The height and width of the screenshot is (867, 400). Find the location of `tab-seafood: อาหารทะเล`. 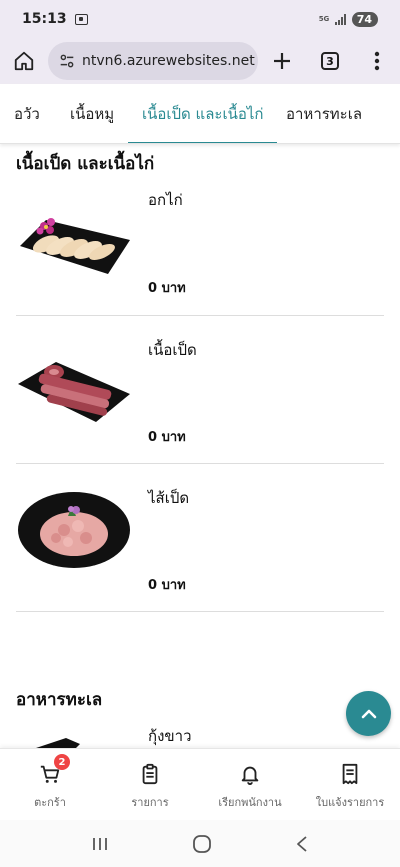

tab-seafood: อาหารทะเล is located at coordinates (324, 113).